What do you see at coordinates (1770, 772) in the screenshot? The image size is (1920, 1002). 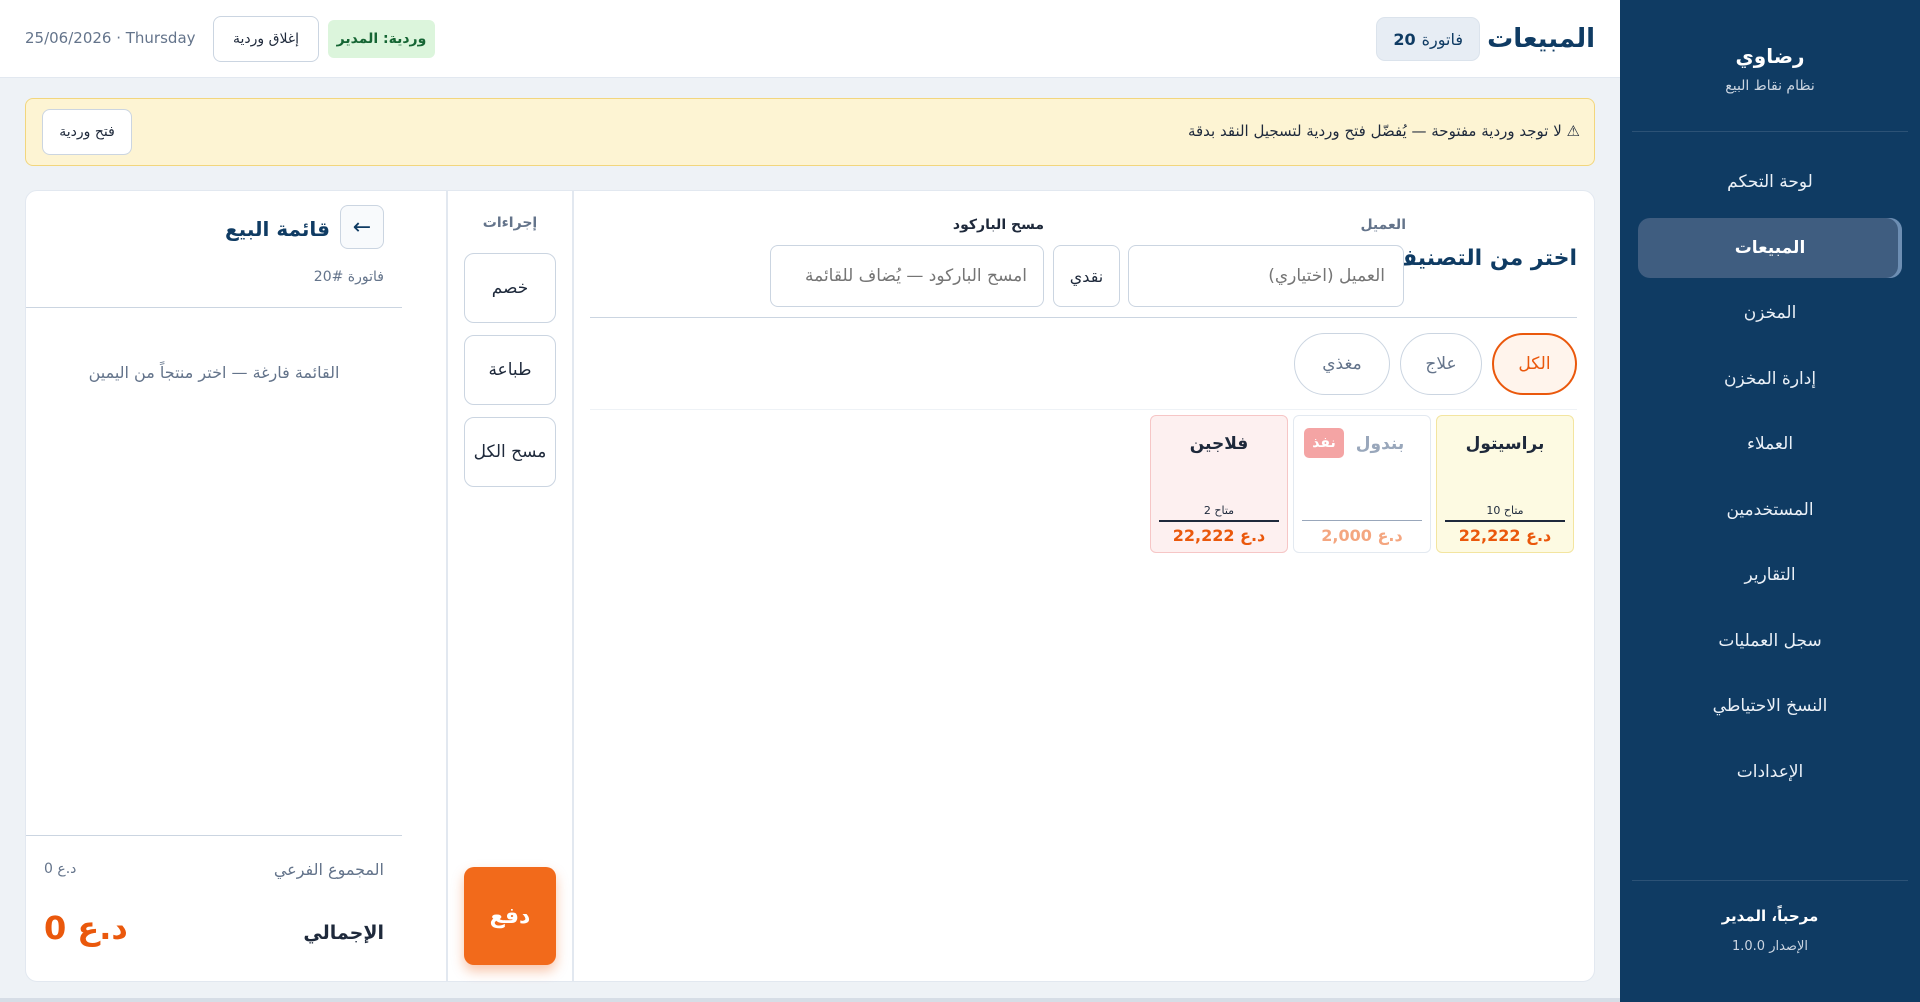 I see `sidebar-item-settings: الإعدادات` at bounding box center [1770, 772].